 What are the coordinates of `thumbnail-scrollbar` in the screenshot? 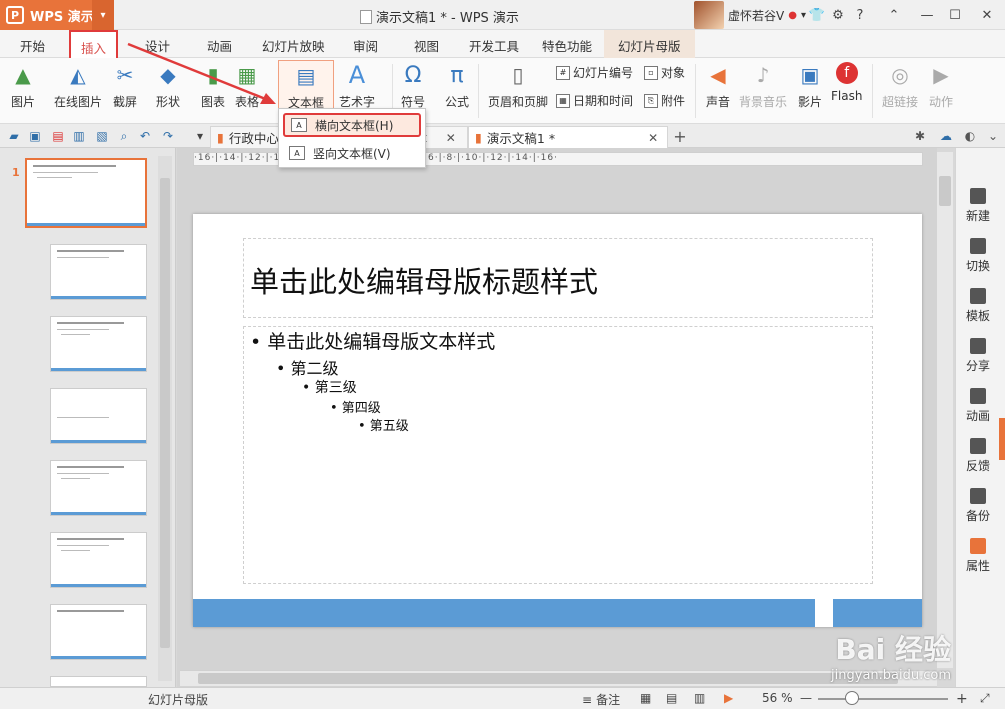 It's located at (165, 418).